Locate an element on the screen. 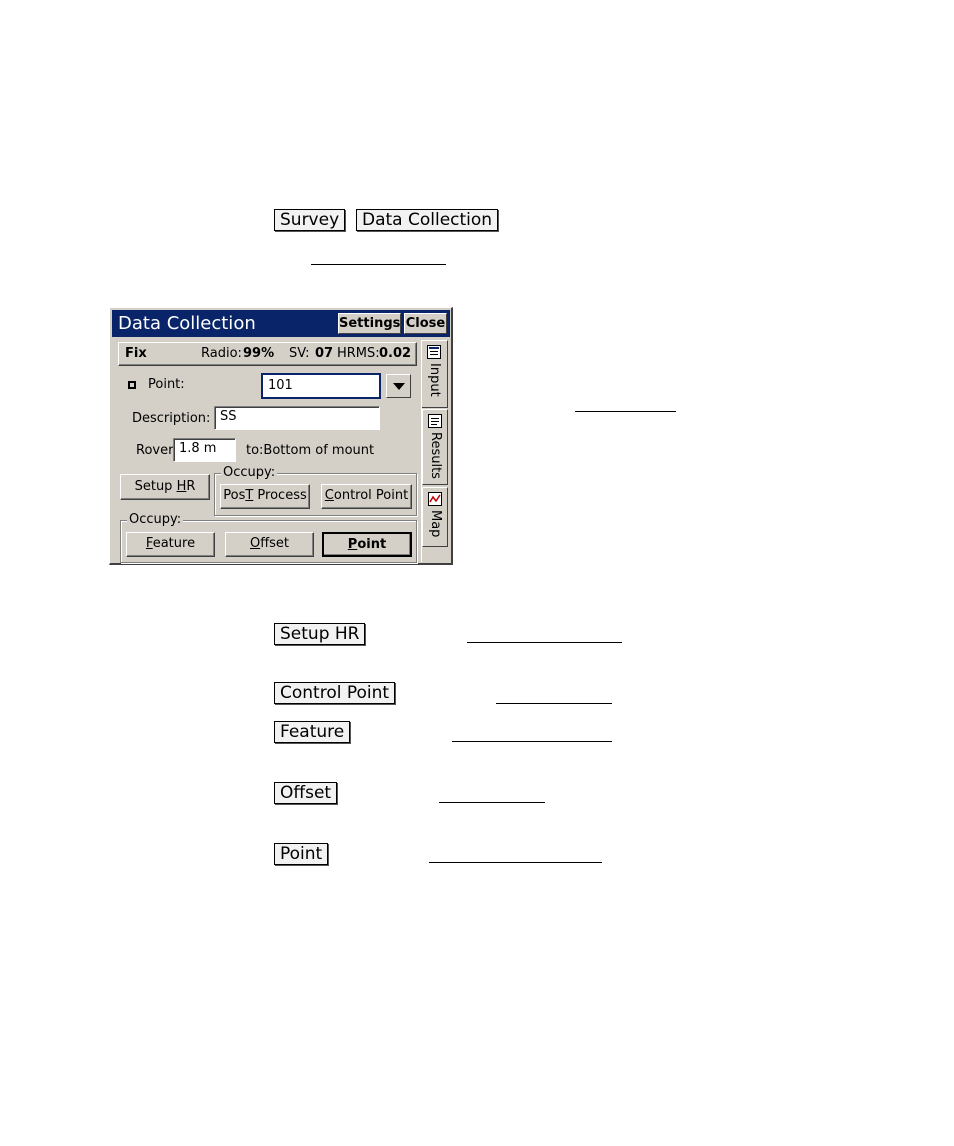 Image resolution: width=954 pixels, height=1146 pixels. point-dropdown-button is located at coordinates (398, 386).